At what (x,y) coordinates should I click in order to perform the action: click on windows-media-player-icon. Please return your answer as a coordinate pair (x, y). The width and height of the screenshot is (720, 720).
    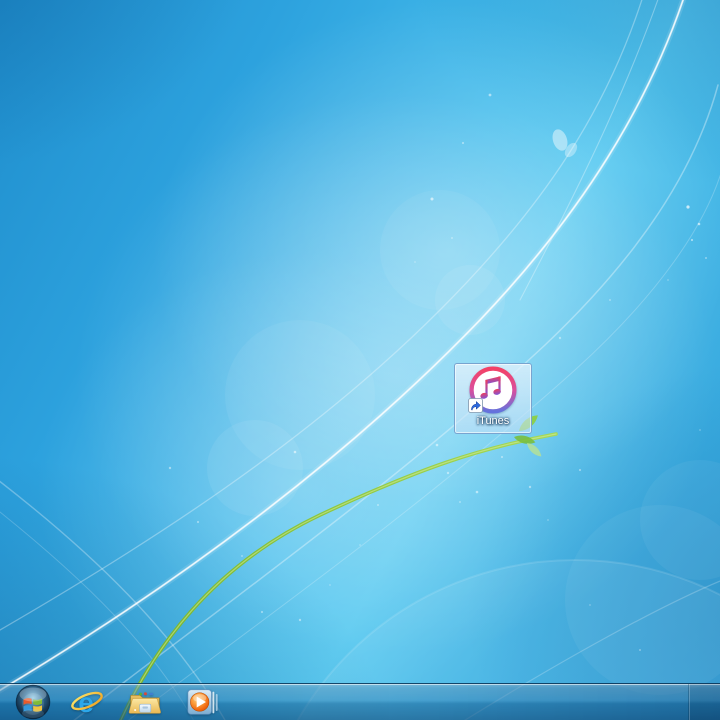
    Looking at the image, I should click on (202, 702).